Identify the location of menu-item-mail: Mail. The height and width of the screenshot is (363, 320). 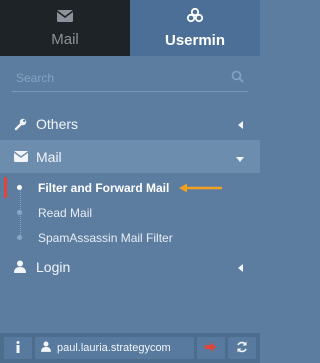
(130, 156).